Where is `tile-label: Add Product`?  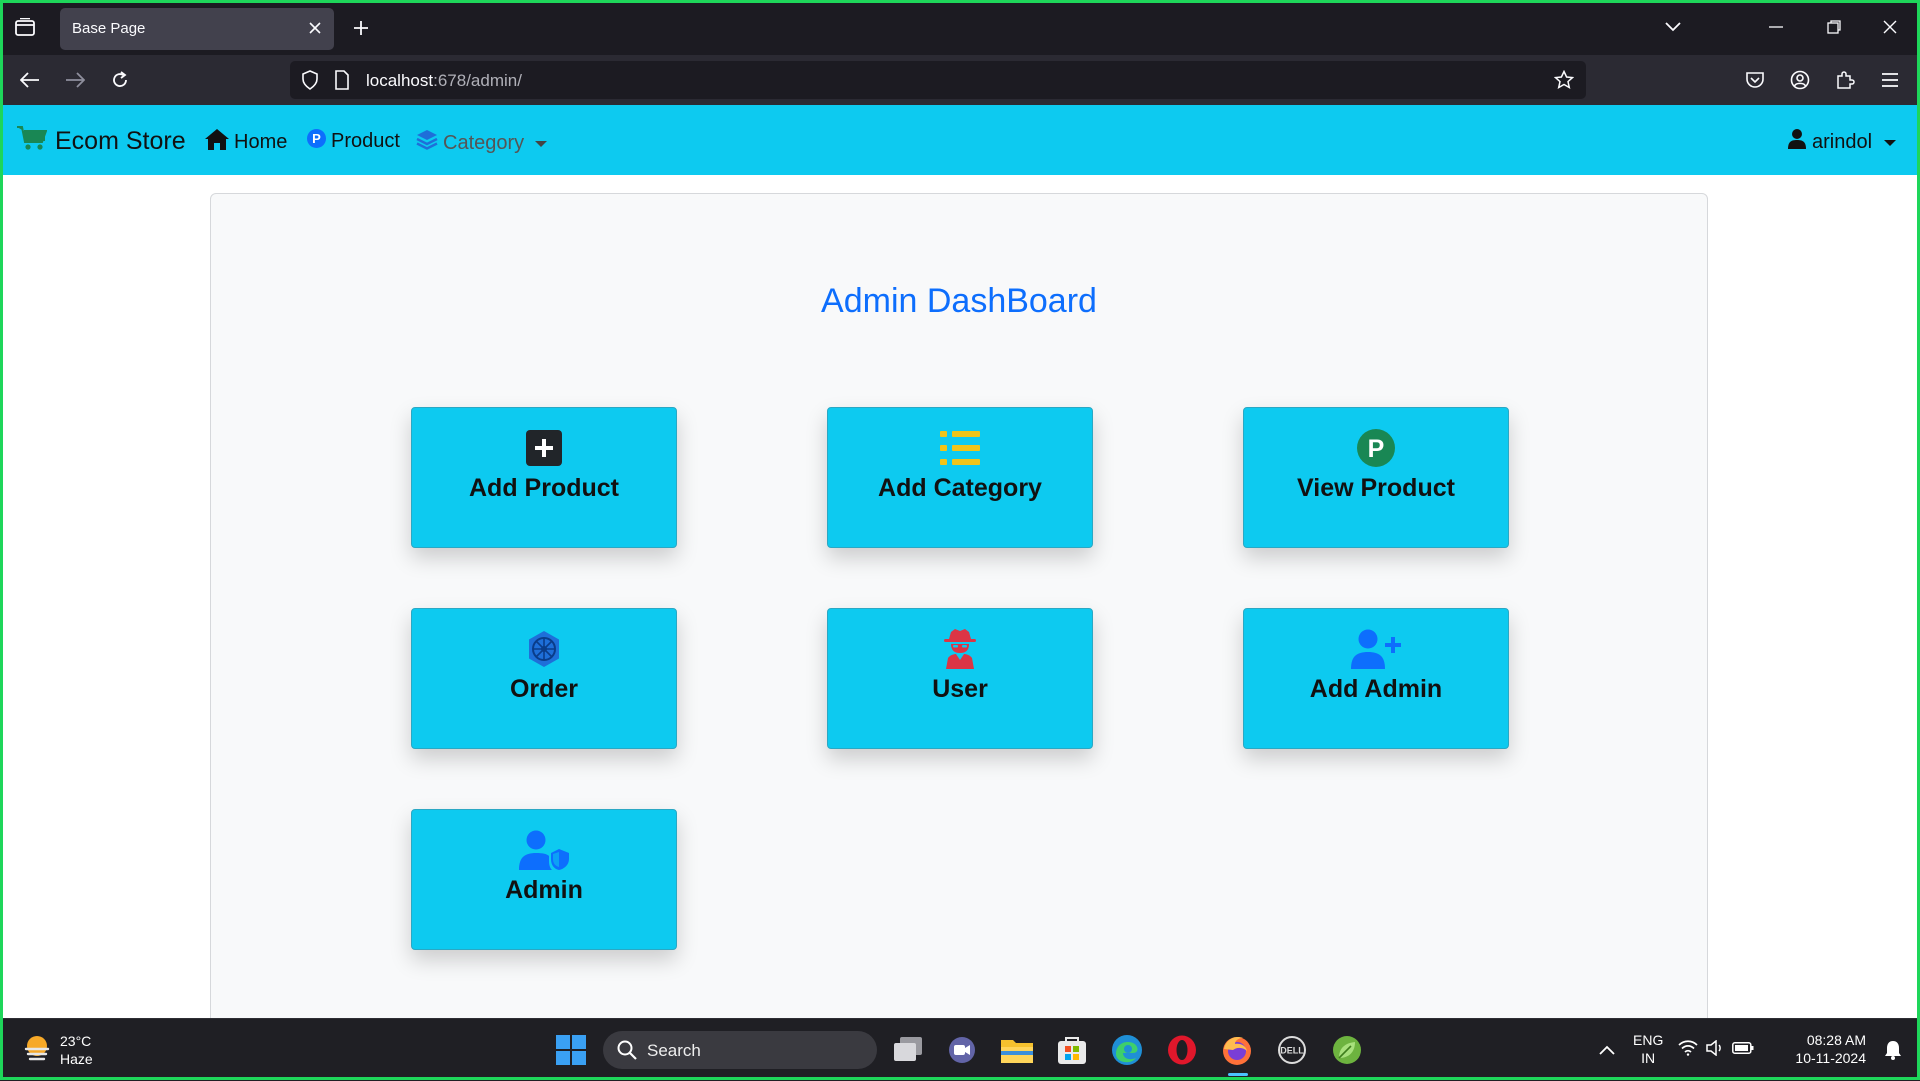 tile-label: Add Product is located at coordinates (544, 488).